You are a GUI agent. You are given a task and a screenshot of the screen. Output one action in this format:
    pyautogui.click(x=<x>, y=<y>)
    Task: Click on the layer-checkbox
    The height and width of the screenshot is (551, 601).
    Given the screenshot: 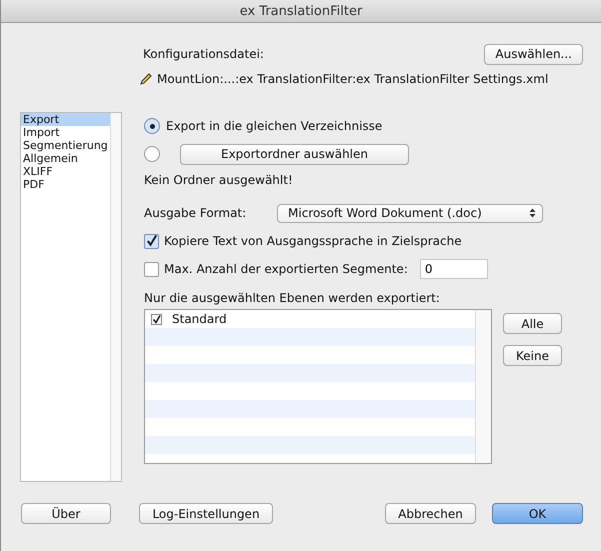 What is the action you would take?
    pyautogui.click(x=156, y=319)
    